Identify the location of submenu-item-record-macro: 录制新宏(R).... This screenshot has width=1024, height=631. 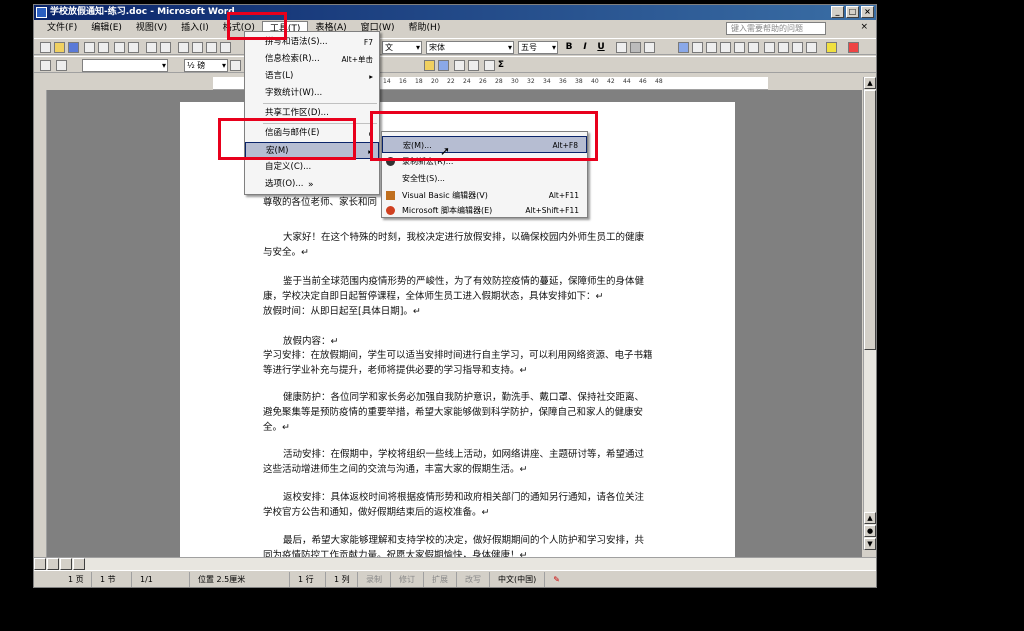
(484, 161).